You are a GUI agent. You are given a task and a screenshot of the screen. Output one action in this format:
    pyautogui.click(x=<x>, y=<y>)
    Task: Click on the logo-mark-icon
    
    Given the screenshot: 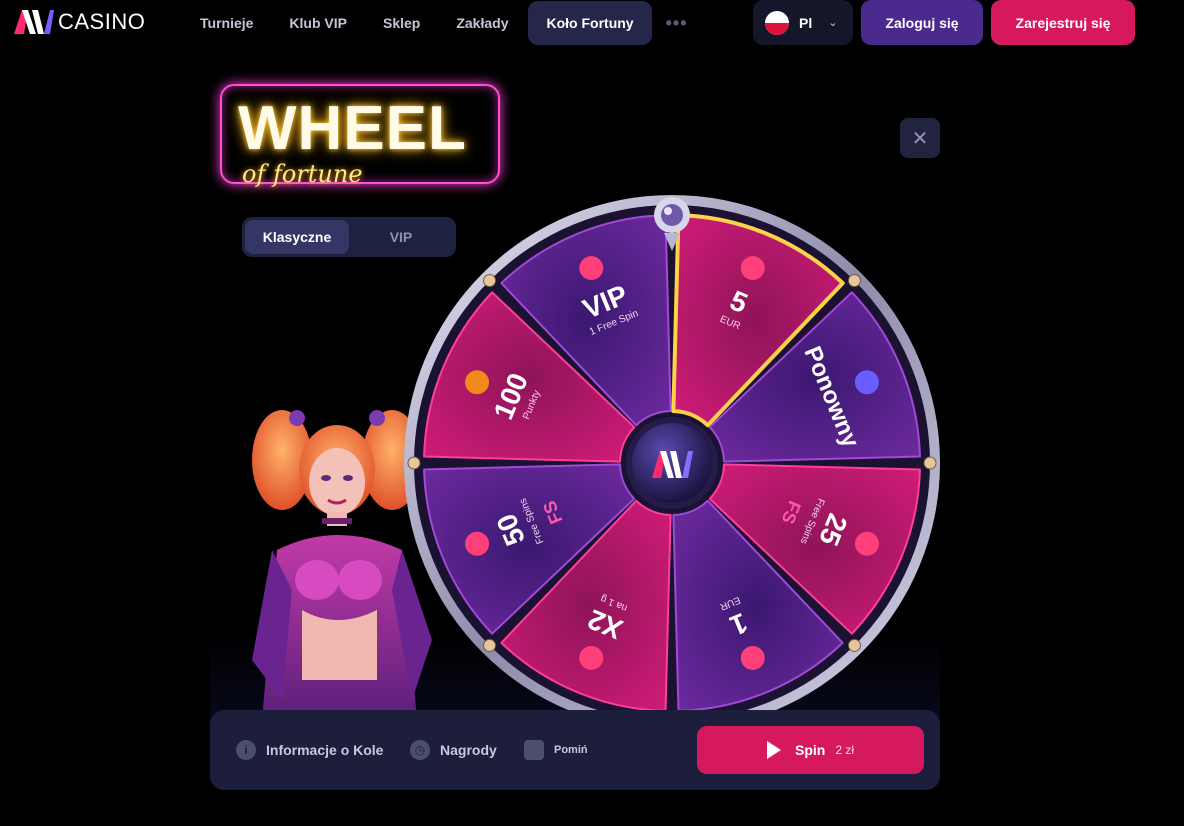 What is the action you would take?
    pyautogui.click(x=34, y=22)
    